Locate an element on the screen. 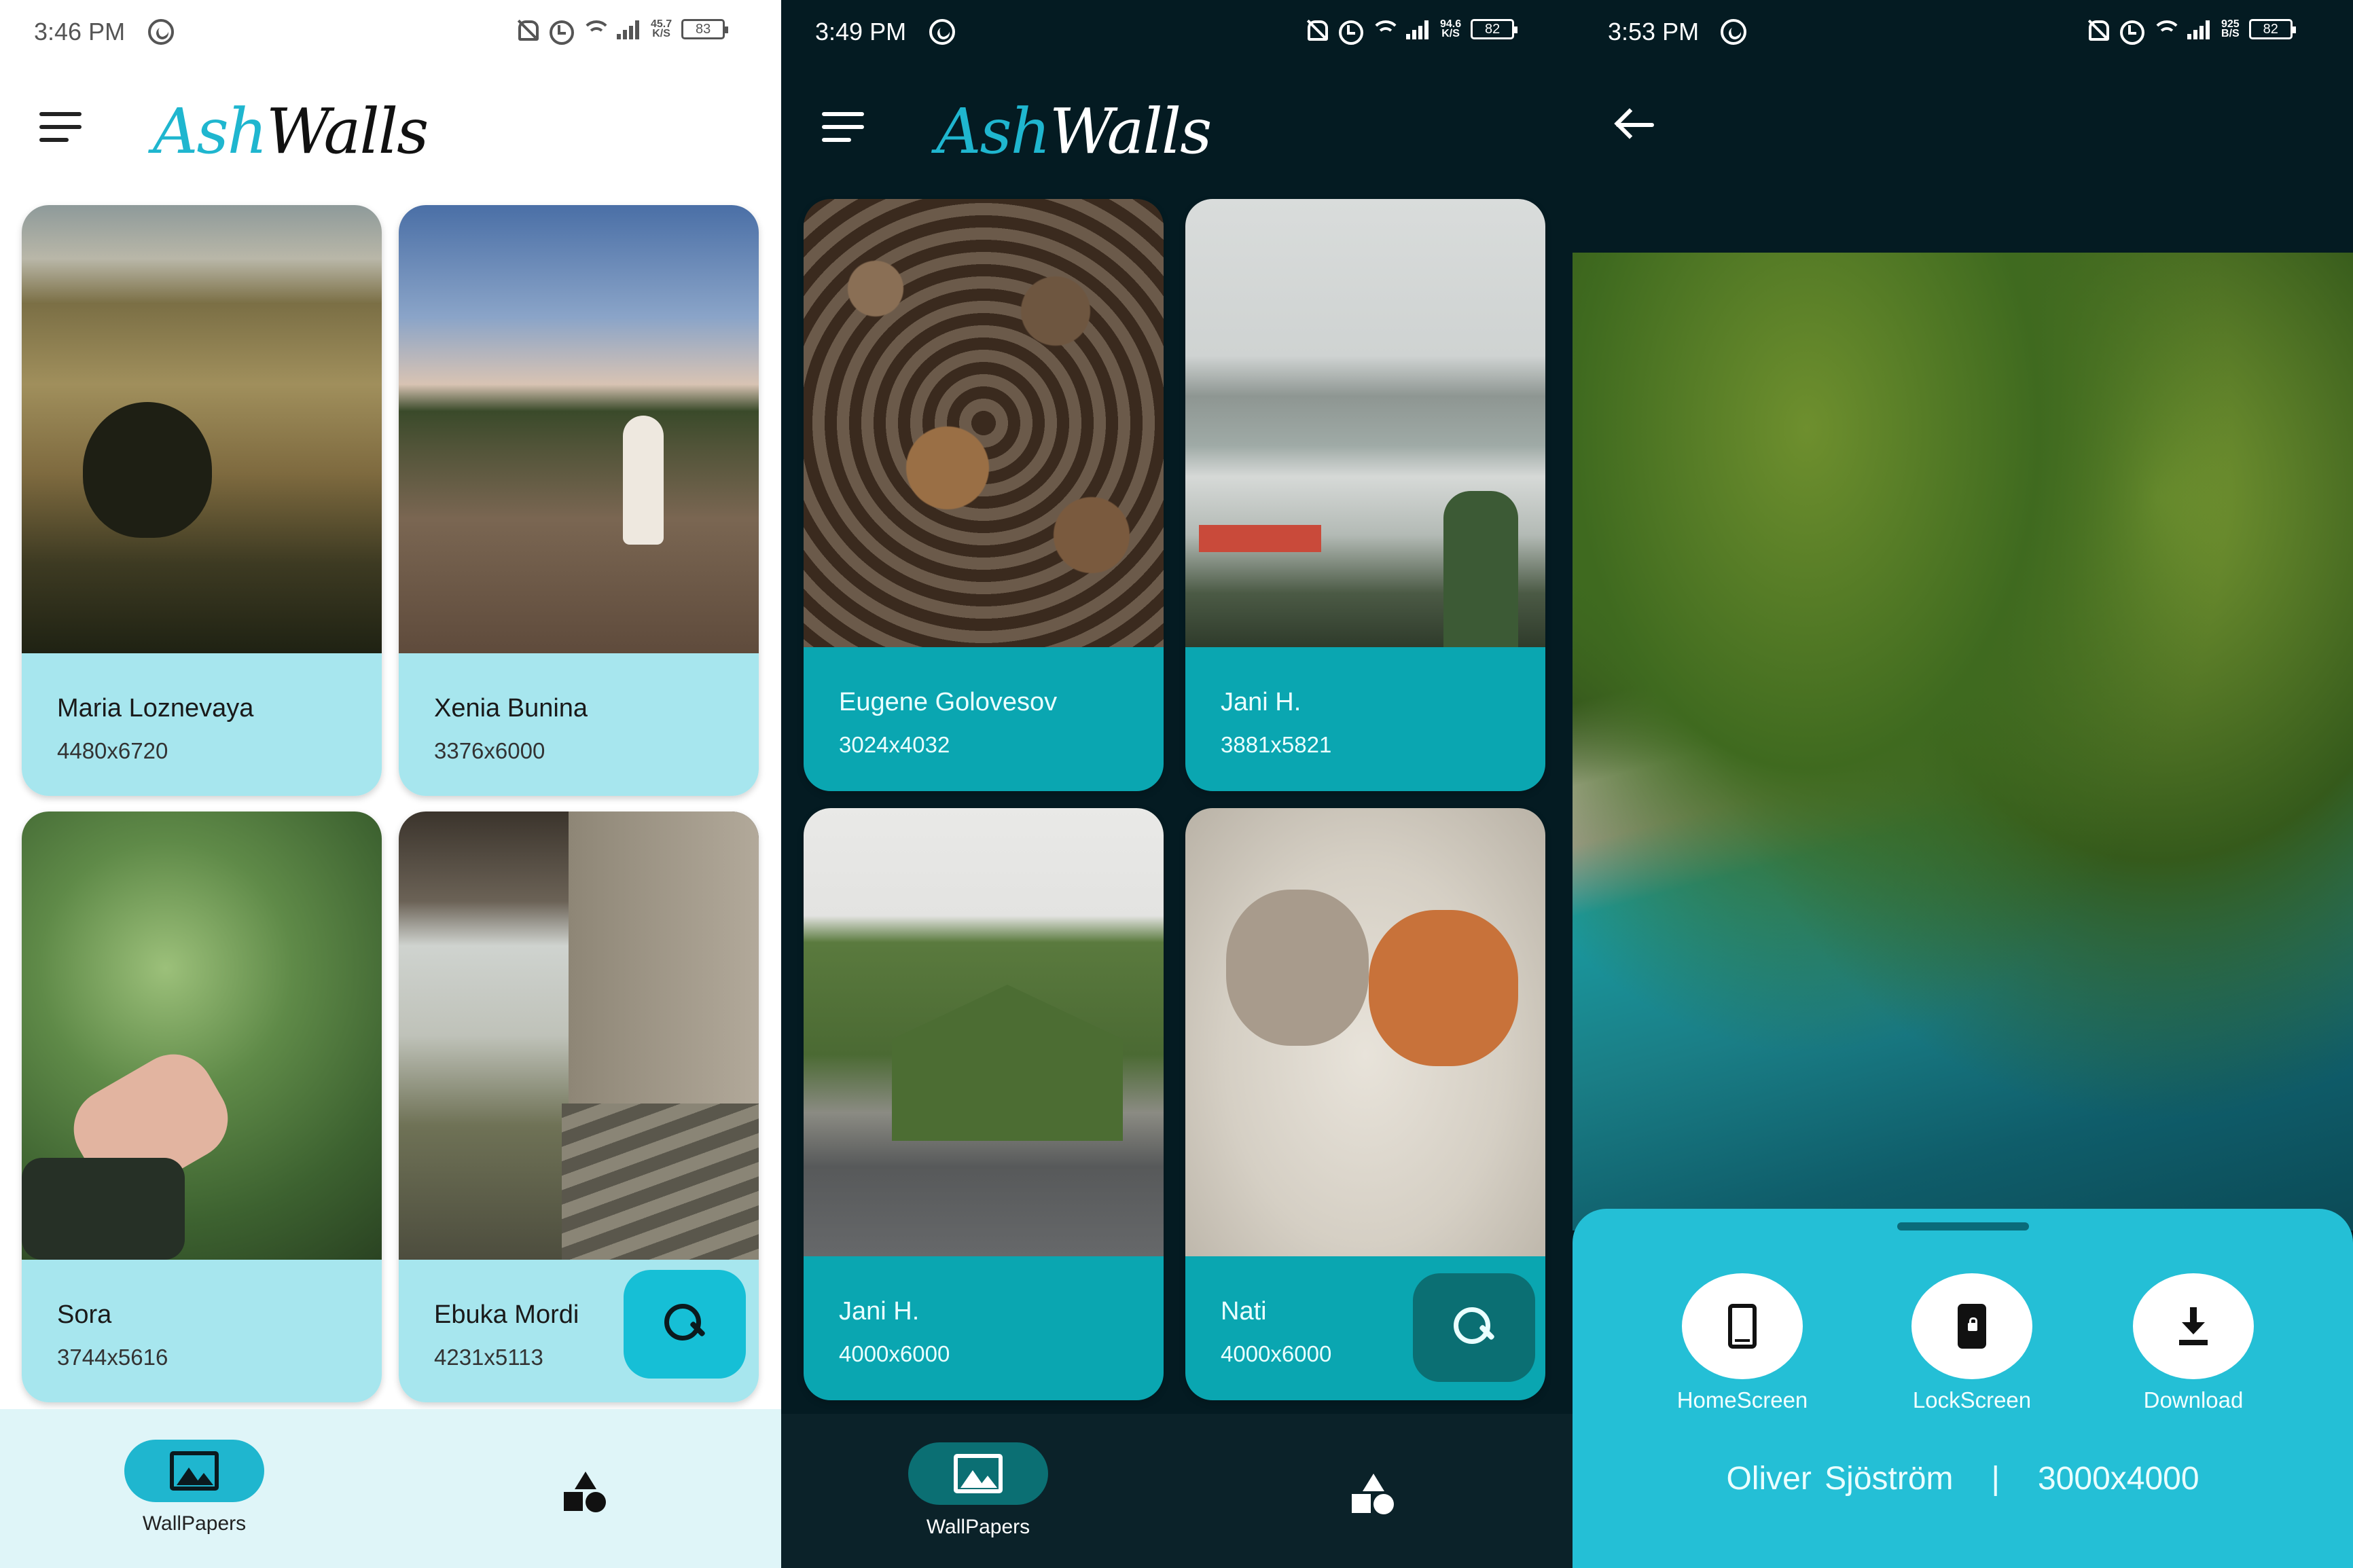 The image size is (2353, 1568). wallpaper-card: Maria Loznevaya 4480x6720 is located at coordinates (202, 500).